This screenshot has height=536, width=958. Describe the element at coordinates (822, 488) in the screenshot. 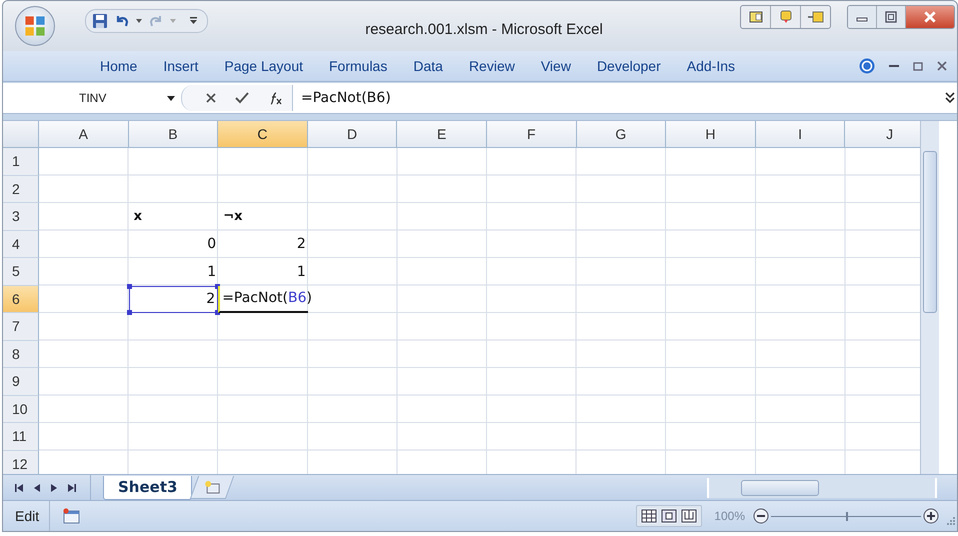

I see `horizontal-scrollbar` at that location.